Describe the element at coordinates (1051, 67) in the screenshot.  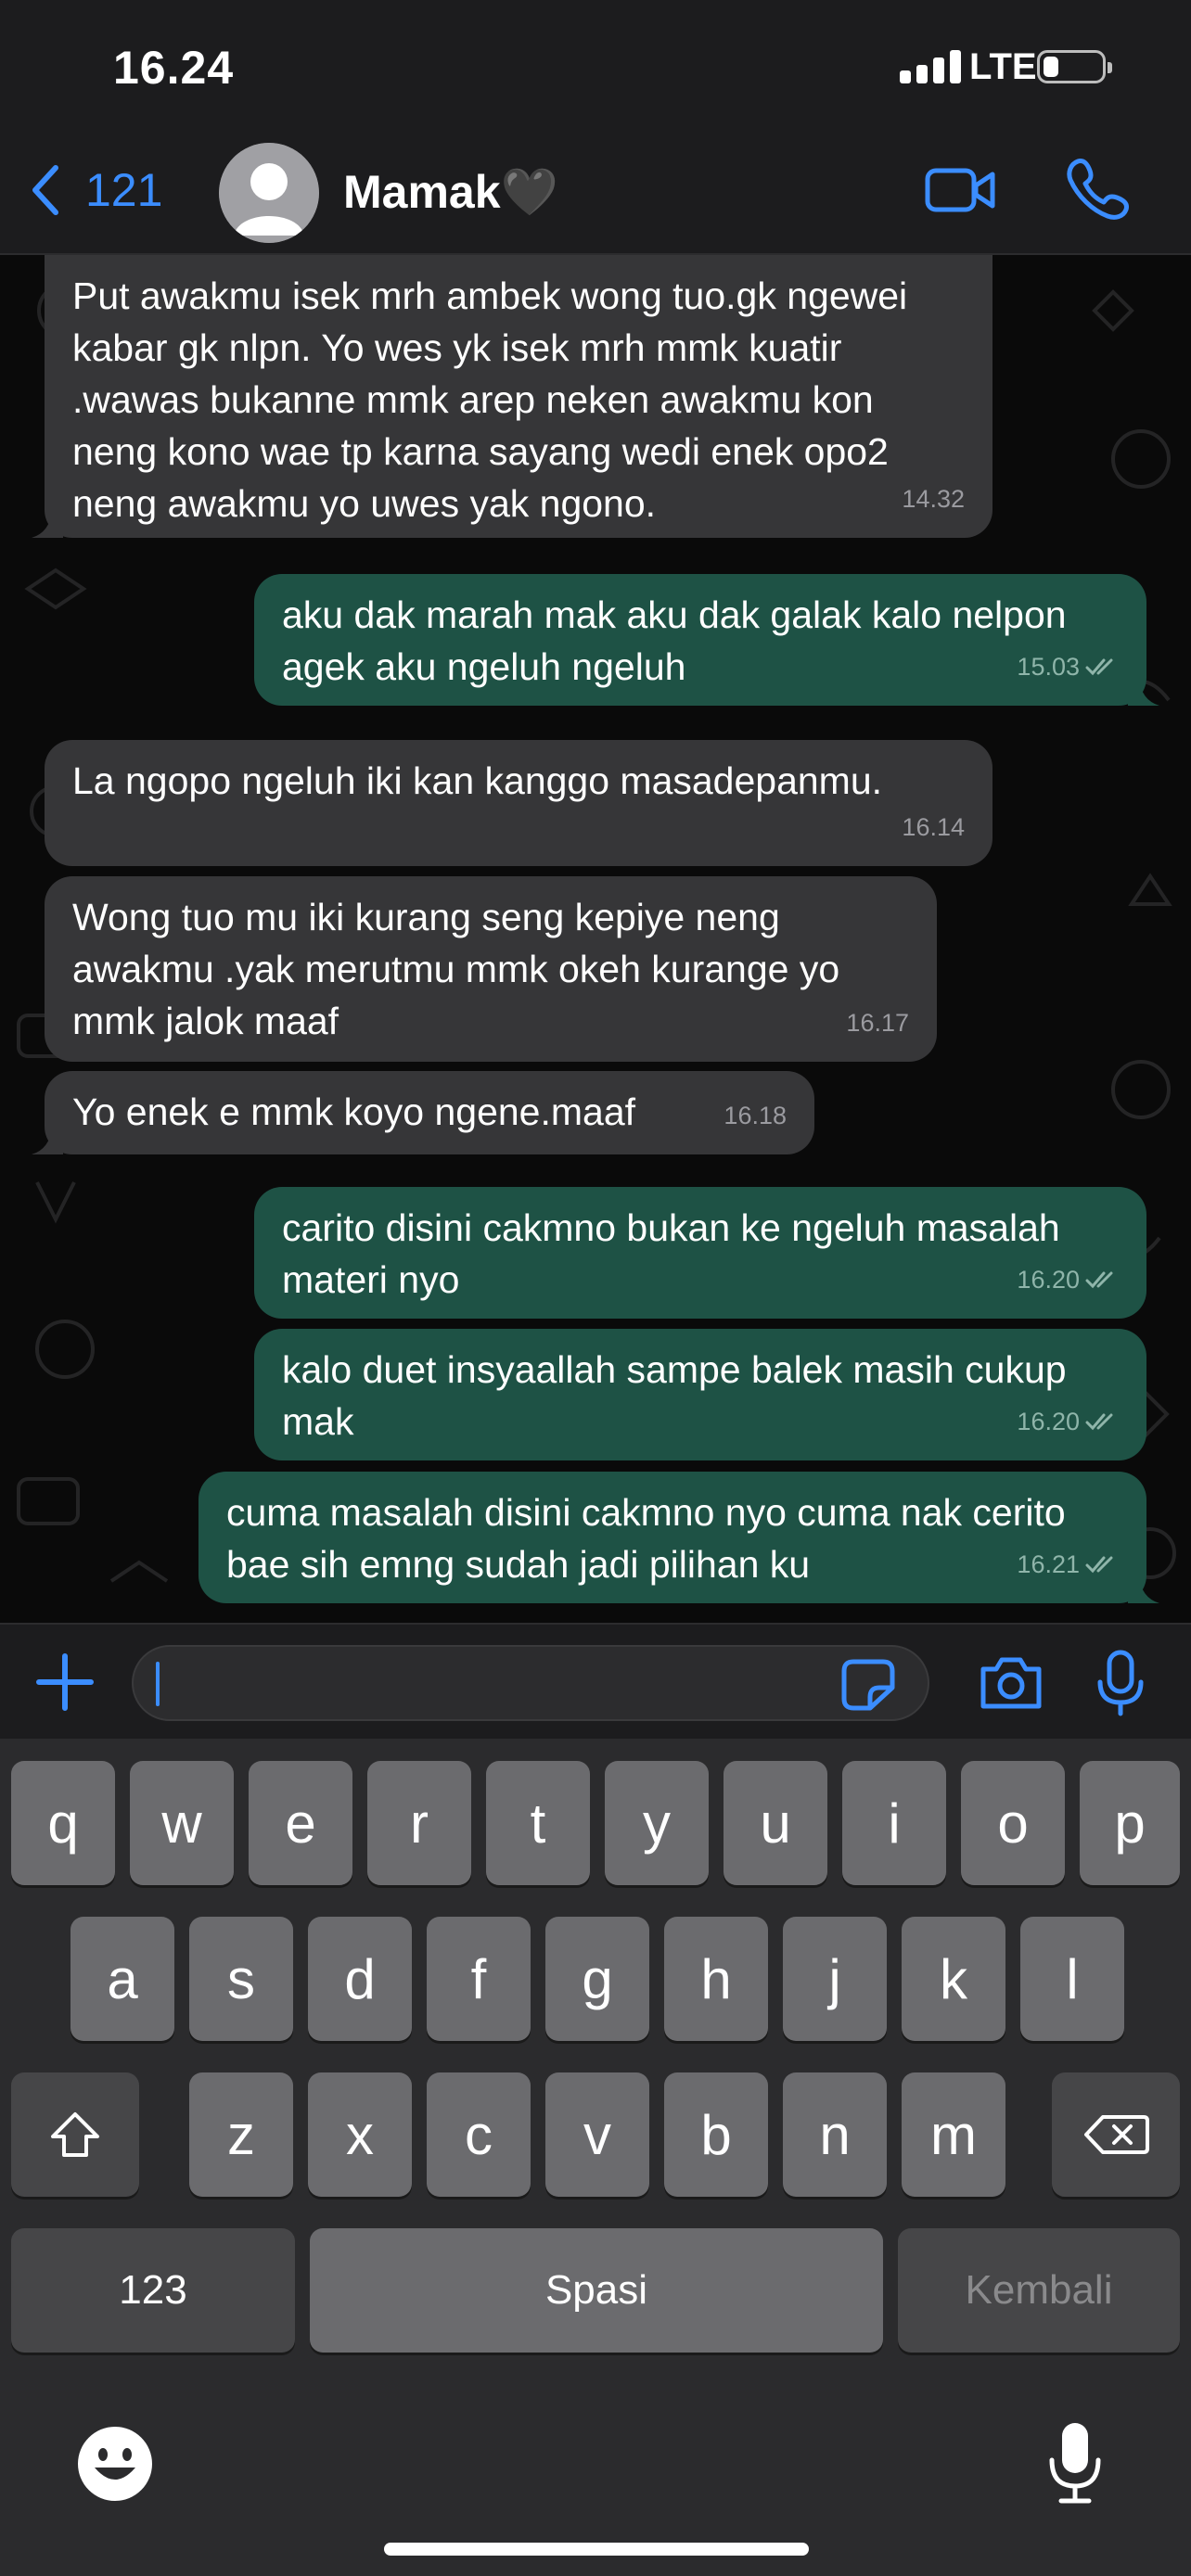
I see `battery-level` at that location.